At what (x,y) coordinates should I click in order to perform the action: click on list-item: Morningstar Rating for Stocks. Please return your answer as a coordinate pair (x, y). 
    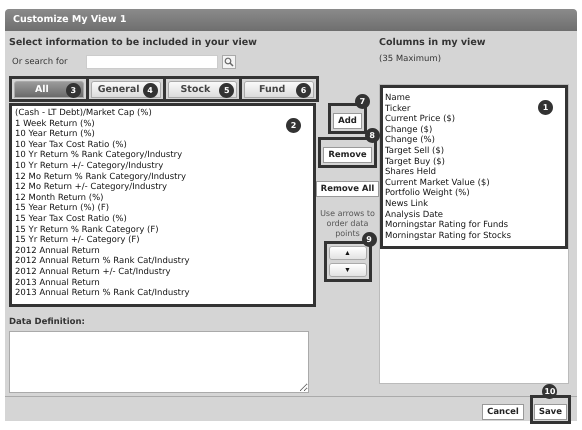
    Looking at the image, I should click on (448, 236).